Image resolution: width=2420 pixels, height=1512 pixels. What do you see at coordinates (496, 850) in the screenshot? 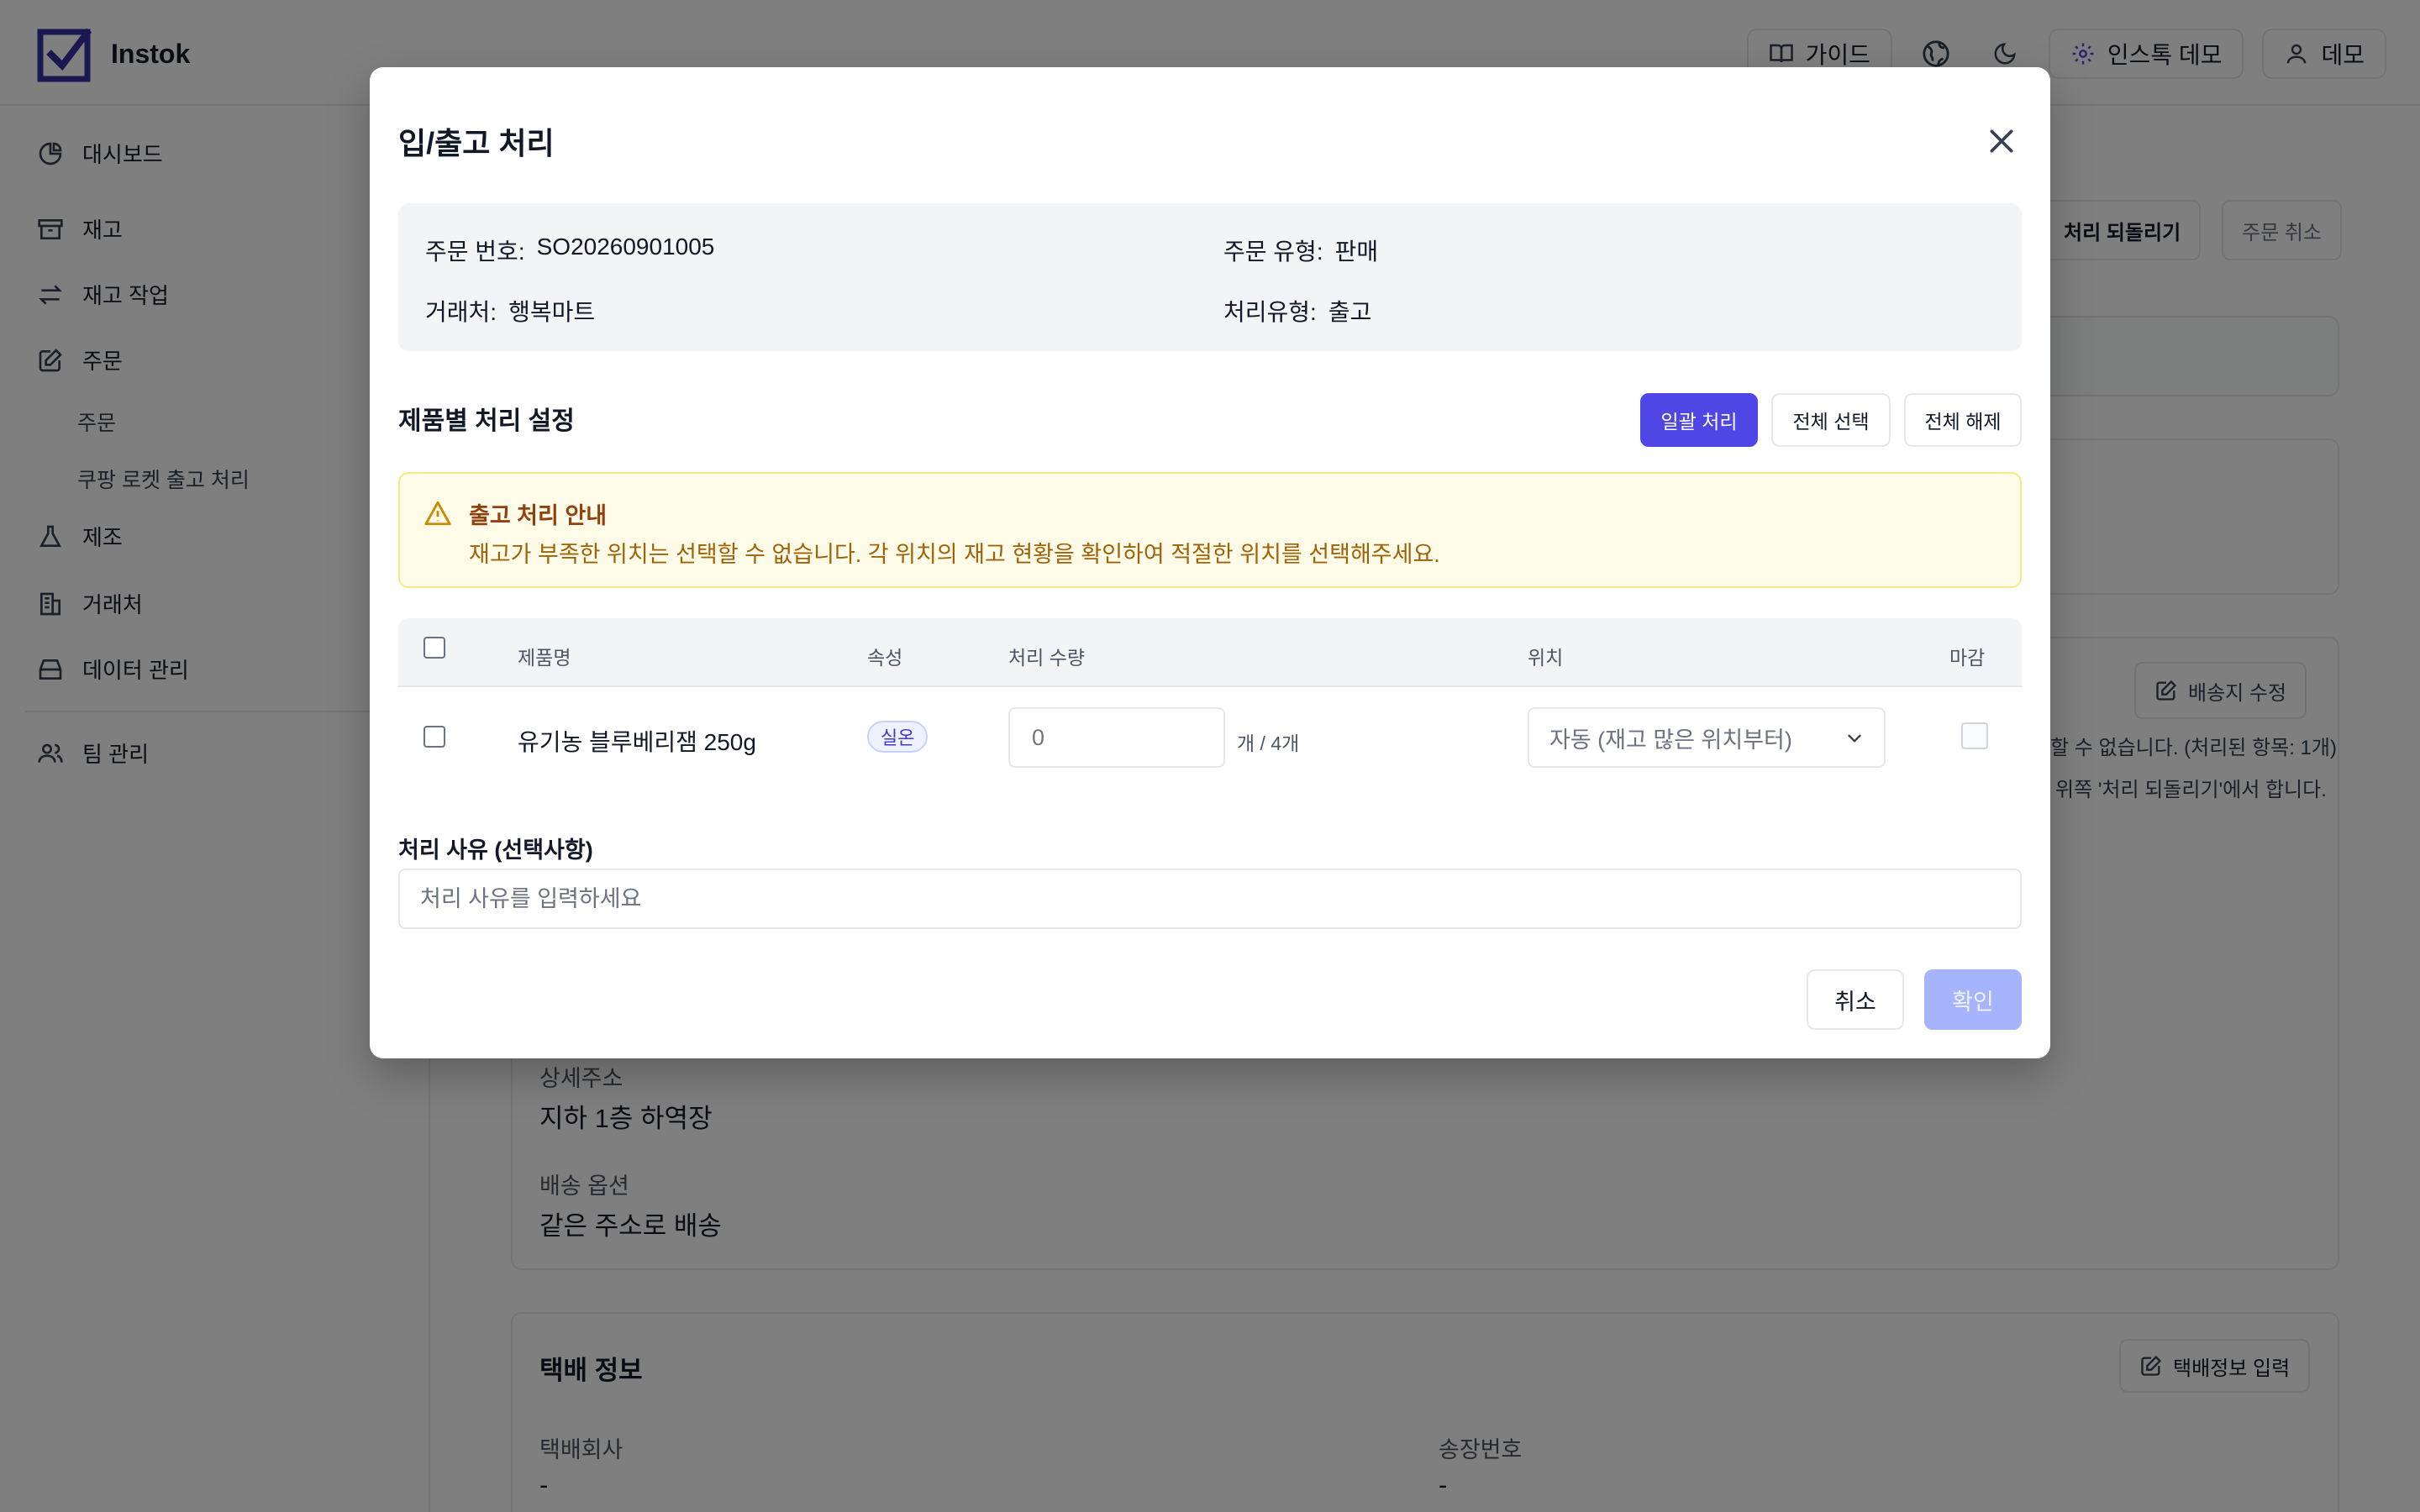
I see `reason-label: 처리 사유 (선택사항)` at bounding box center [496, 850].